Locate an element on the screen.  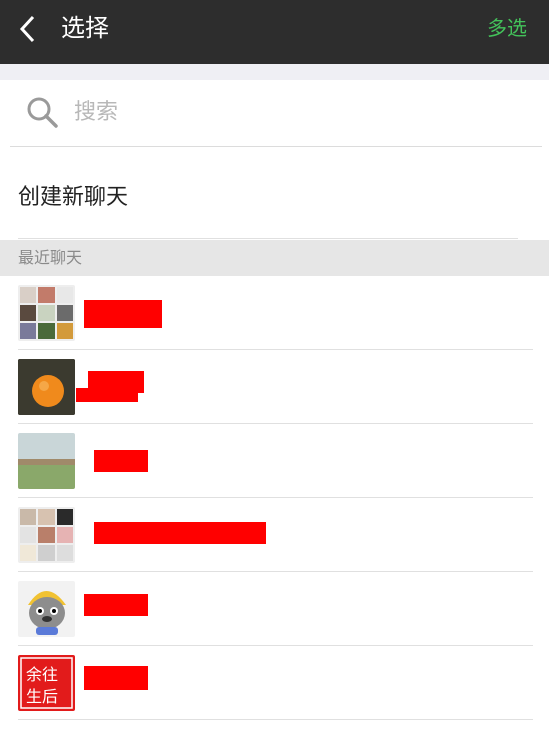
section-header: 最近聊天 is located at coordinates (274, 258).